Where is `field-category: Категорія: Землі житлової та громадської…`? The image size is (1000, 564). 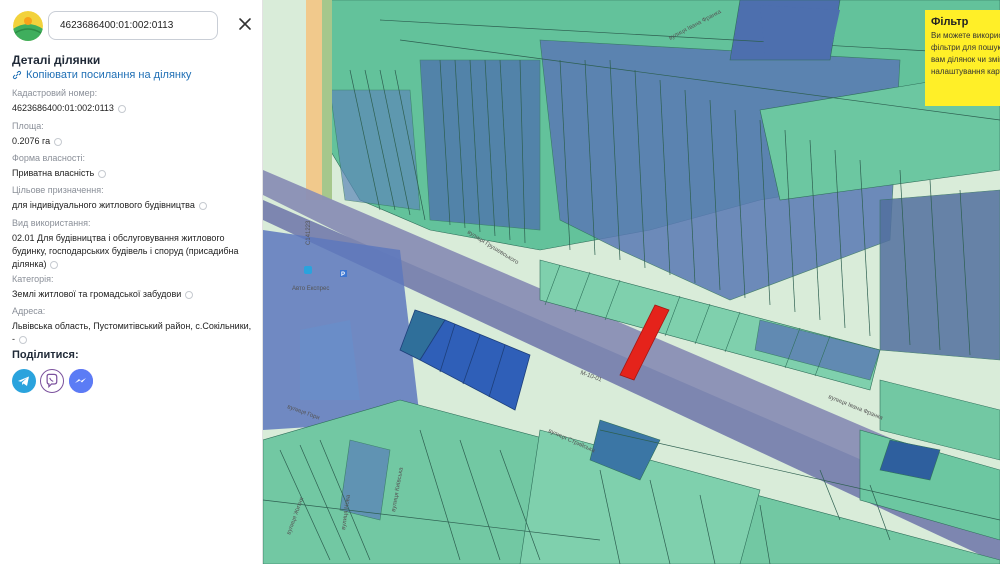 field-category: Категорія: Землі житлової та громадської… is located at coordinates (133, 287).